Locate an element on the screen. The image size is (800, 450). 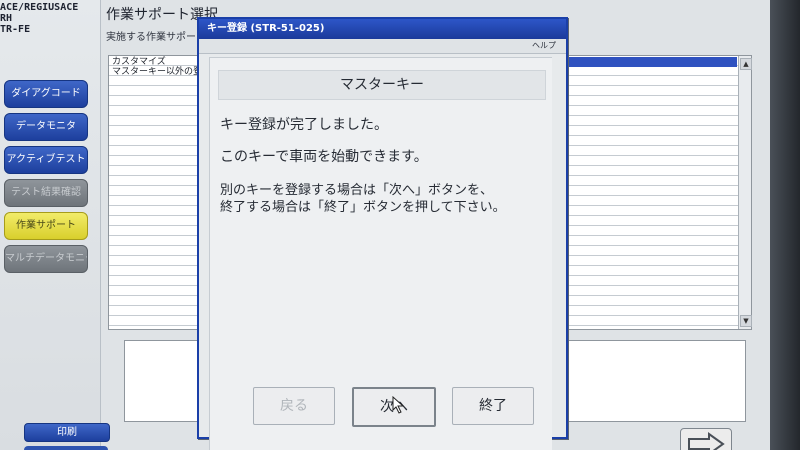
vehicle-engine: TR-FE is located at coordinates (15, 29).